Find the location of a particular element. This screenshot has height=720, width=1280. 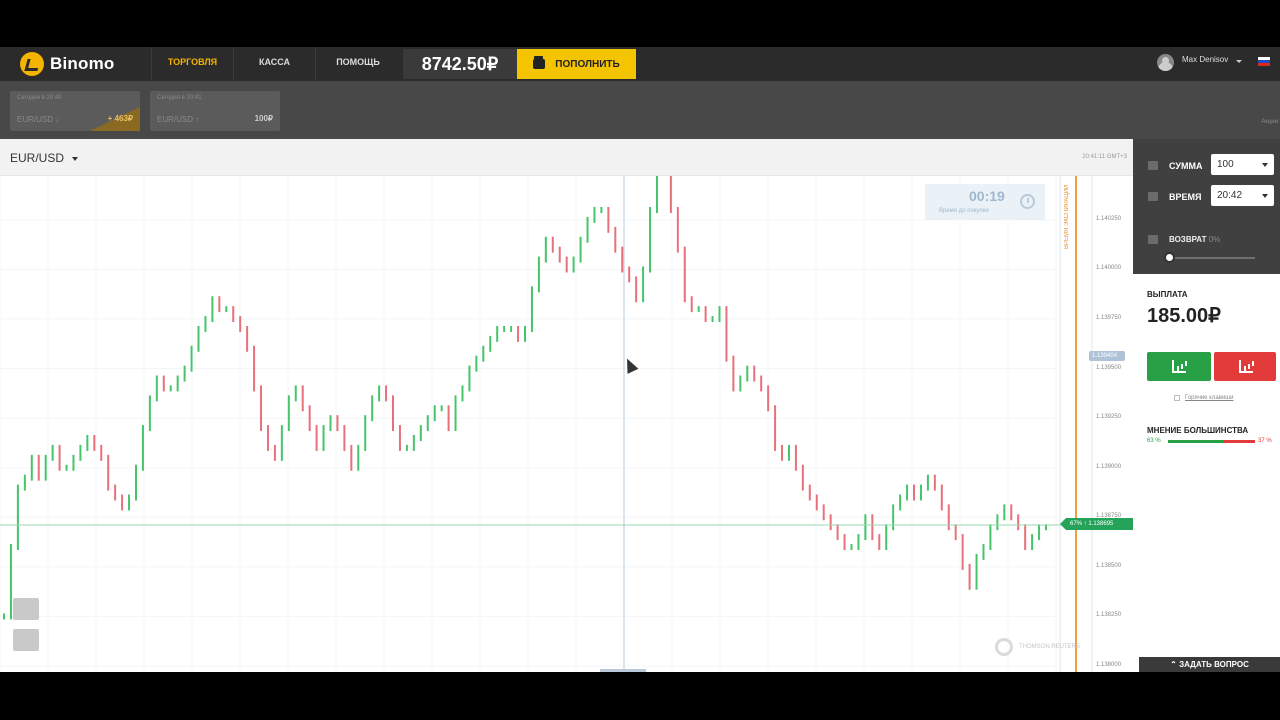

chart-up-icon is located at coordinates (1179, 366).